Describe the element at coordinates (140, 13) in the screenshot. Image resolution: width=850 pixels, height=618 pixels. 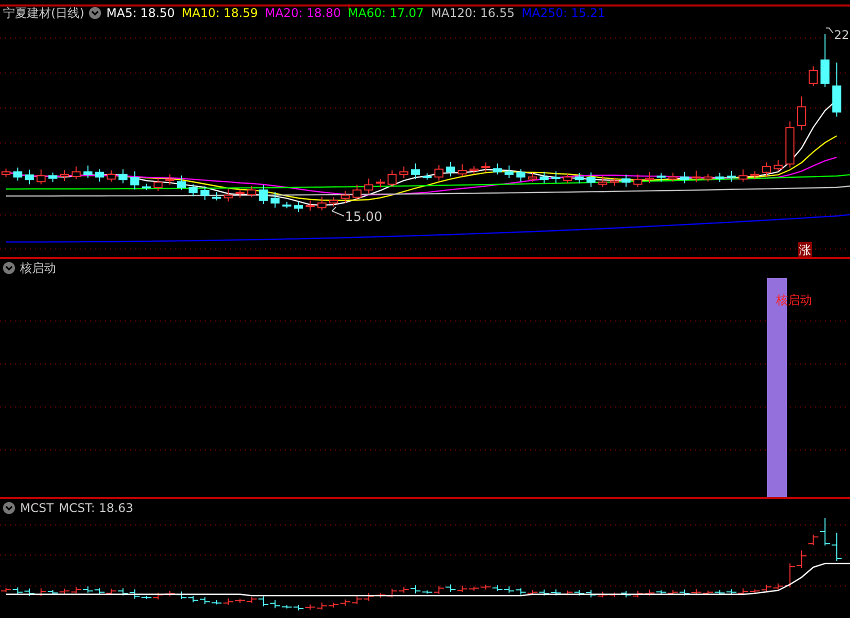
I see `indicator-value: MA5: 18.50` at that location.